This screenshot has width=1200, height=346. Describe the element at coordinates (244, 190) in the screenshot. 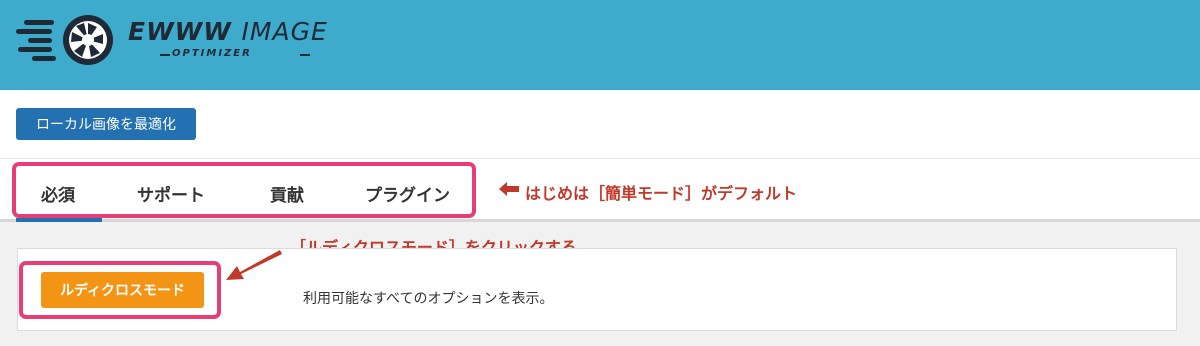

I see `tabs-highlight-box` at that location.